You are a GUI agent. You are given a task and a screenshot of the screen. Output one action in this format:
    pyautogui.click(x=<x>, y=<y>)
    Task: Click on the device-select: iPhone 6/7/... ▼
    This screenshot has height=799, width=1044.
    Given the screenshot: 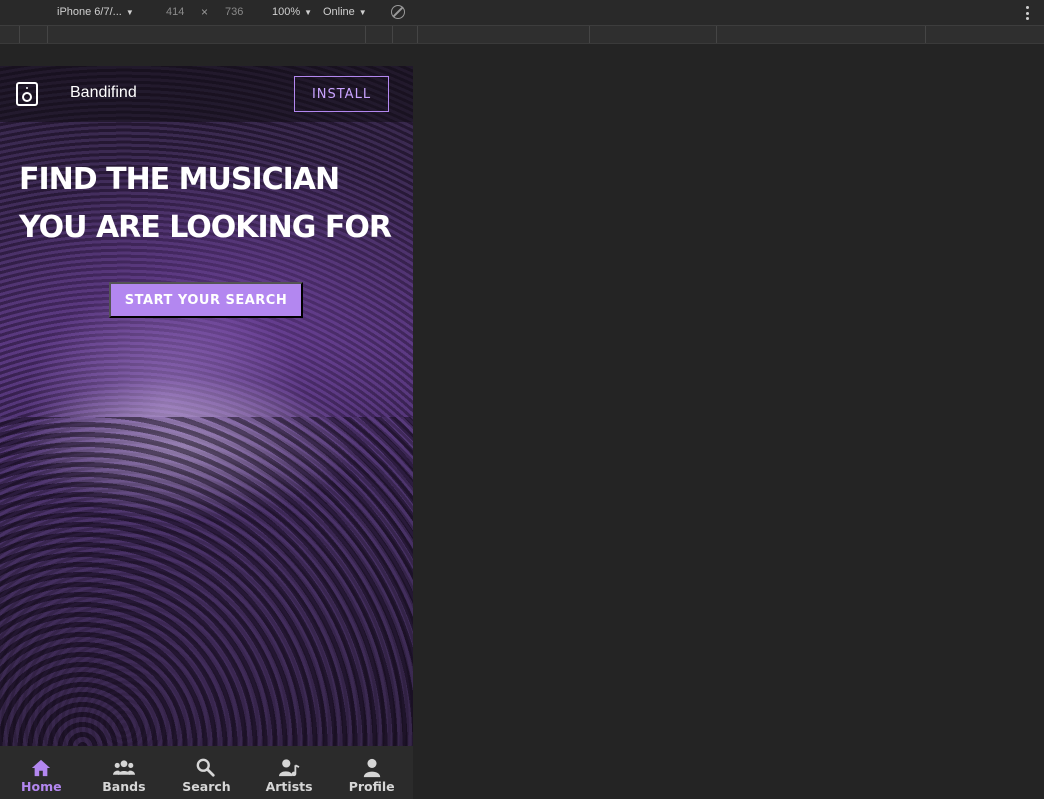 What is the action you would take?
    pyautogui.click(x=95, y=12)
    